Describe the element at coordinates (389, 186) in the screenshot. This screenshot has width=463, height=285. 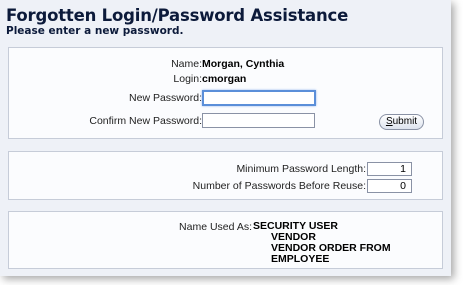
I see `reuse-value: 0` at that location.